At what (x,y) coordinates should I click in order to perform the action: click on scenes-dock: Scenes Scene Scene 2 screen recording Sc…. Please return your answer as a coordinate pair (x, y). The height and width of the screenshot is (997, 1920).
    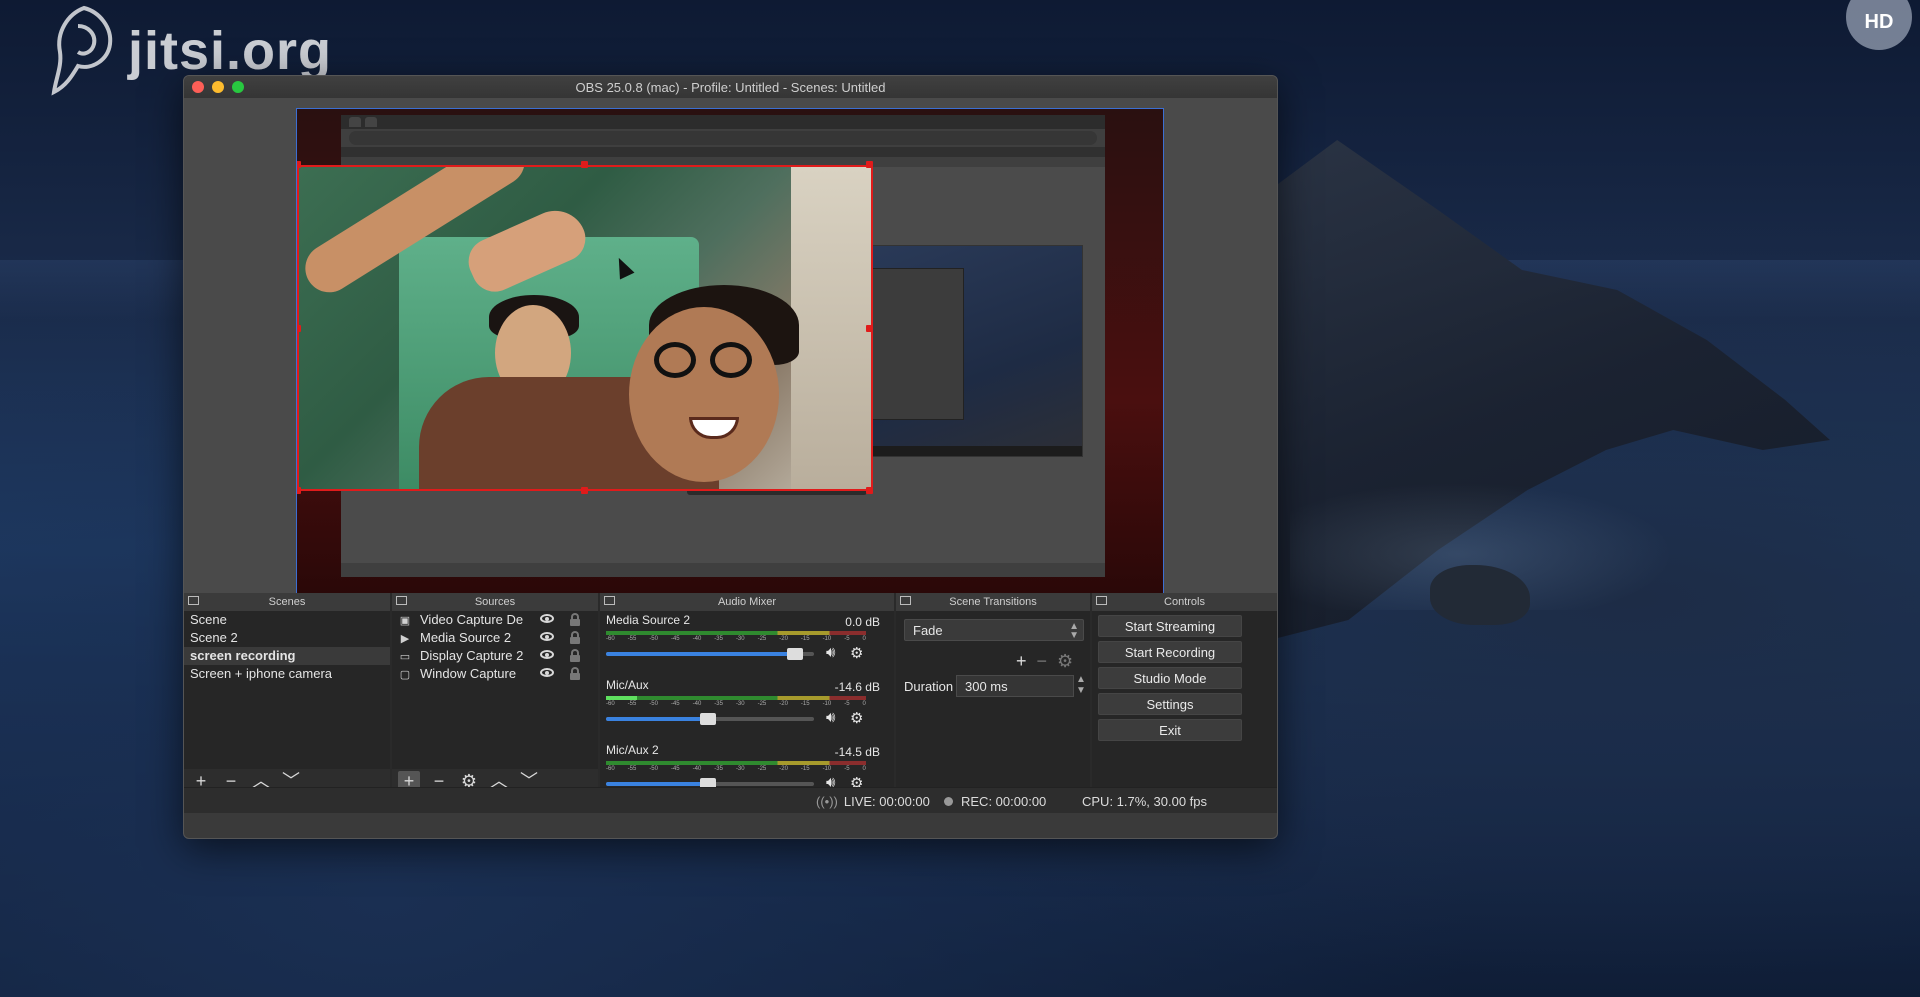
    Looking at the image, I should click on (287, 703).